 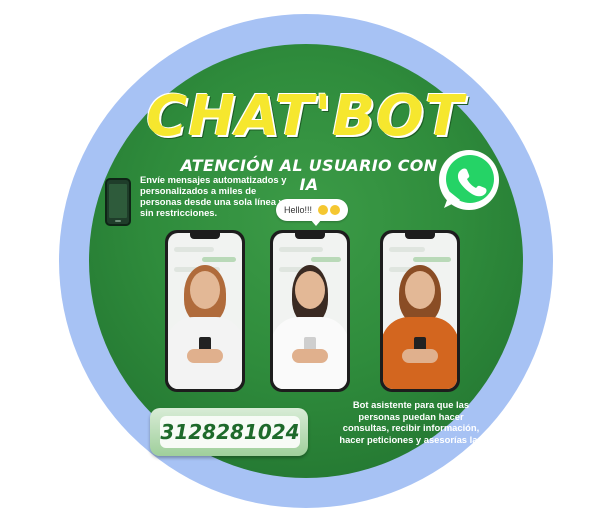 What do you see at coordinates (305, 116) in the screenshot?
I see `title: CHAT'BOT` at bounding box center [305, 116].